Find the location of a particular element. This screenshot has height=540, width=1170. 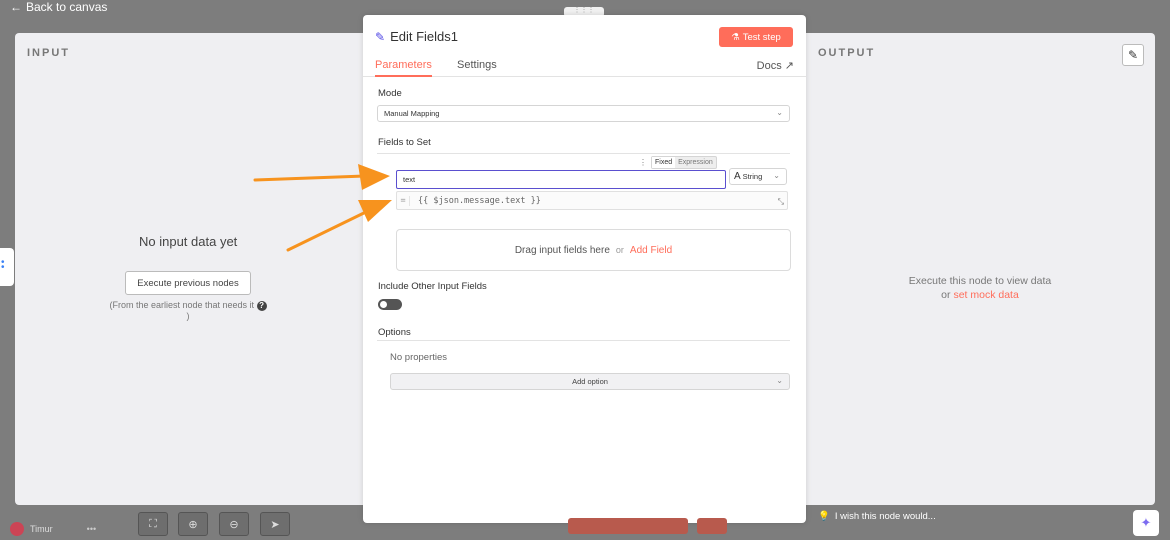

mode-label: Mode is located at coordinates (390, 93).